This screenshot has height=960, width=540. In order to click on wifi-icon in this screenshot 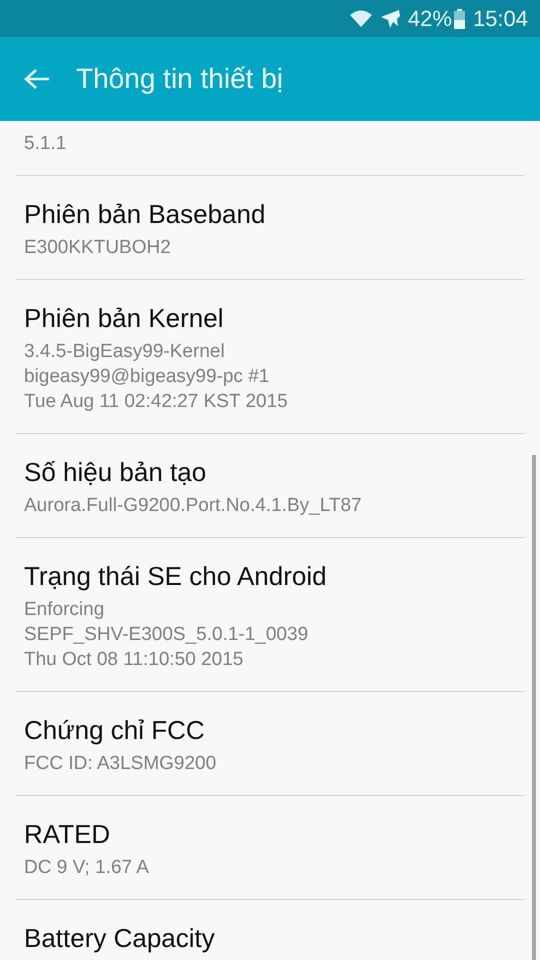, I will do `click(361, 19)`.